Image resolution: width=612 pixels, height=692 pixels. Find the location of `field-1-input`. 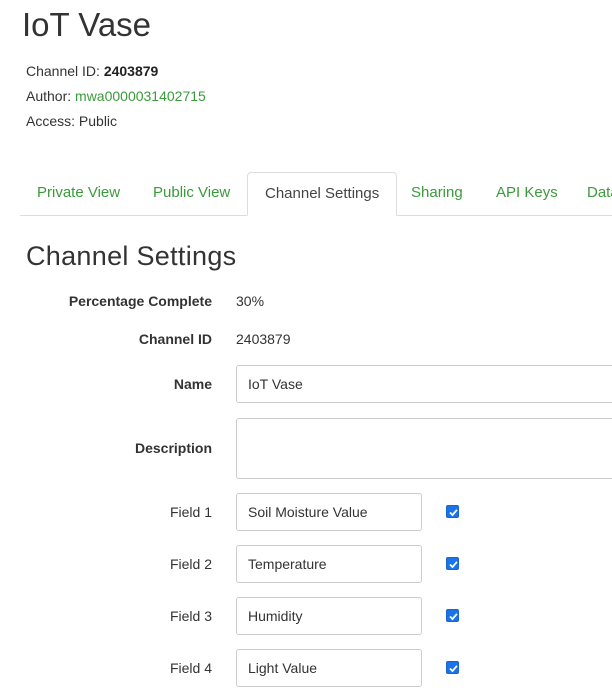

field-1-input is located at coordinates (329, 512).